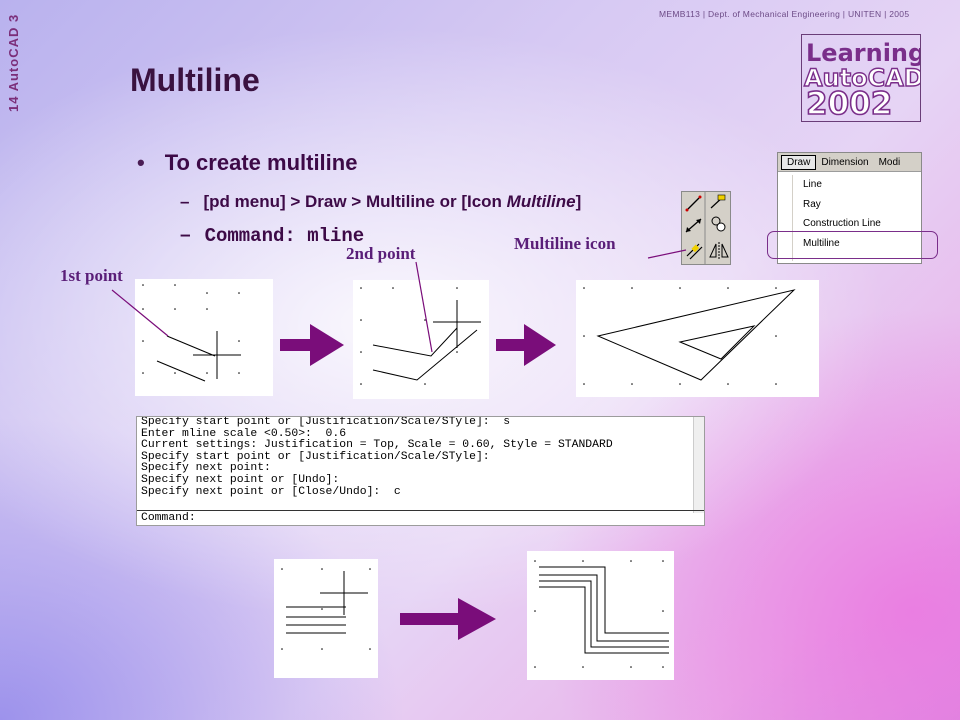 This screenshot has height=720, width=960. What do you see at coordinates (240, 479) in the screenshot?
I see `command-history-line: Specify next point or [Undo]:` at bounding box center [240, 479].